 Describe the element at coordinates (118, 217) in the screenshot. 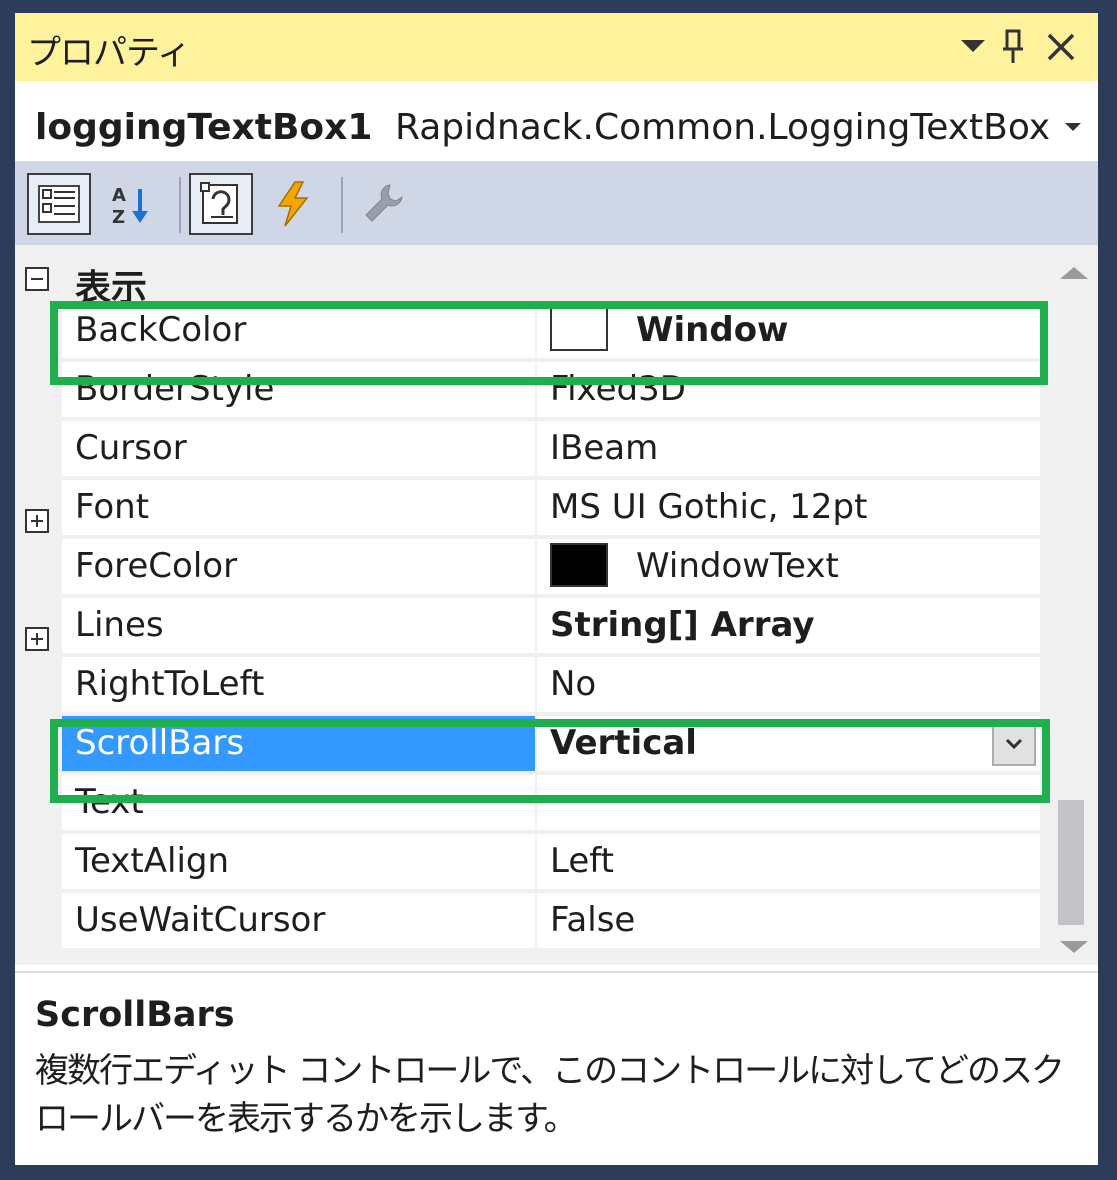

I see `svg-text: Z` at that location.